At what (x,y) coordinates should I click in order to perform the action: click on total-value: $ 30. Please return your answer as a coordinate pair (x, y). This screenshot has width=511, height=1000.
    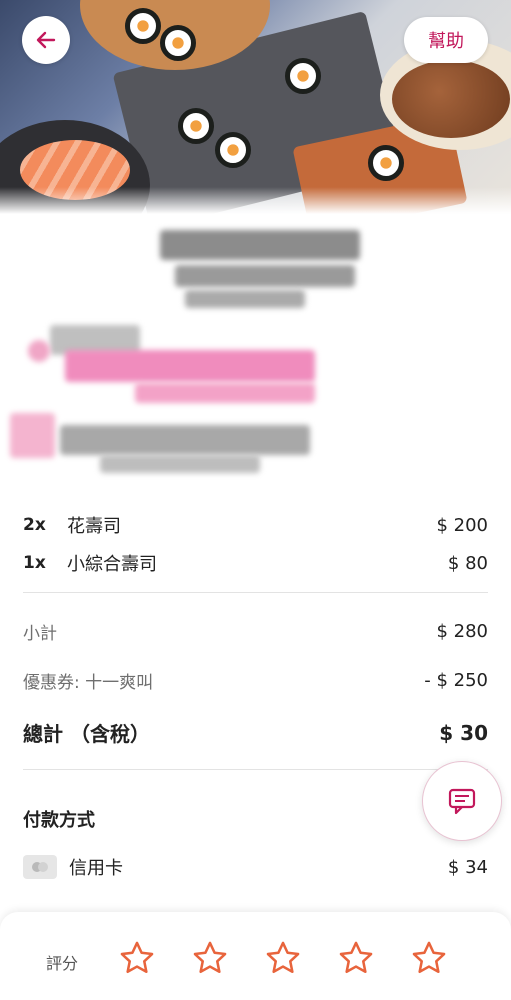
    Looking at the image, I should click on (463, 732).